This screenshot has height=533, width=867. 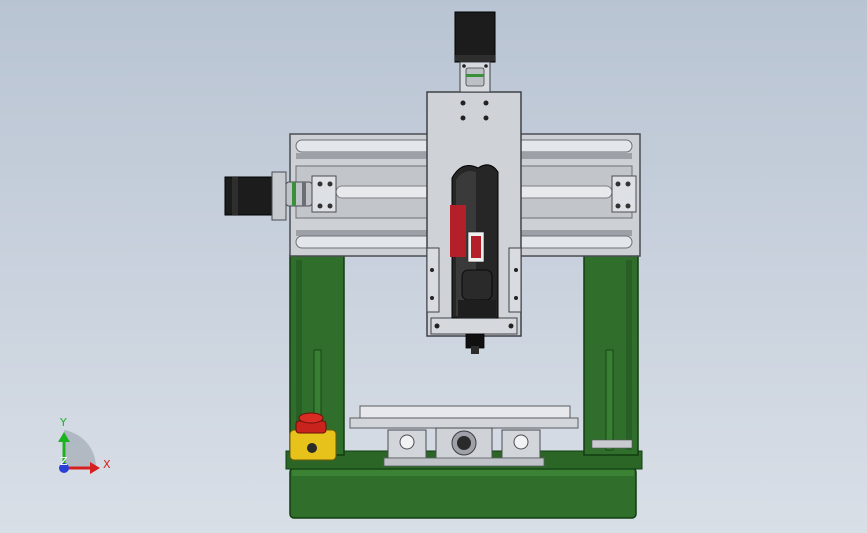 What do you see at coordinates (464, 417) in the screenshot?
I see `work-bed` at bounding box center [464, 417].